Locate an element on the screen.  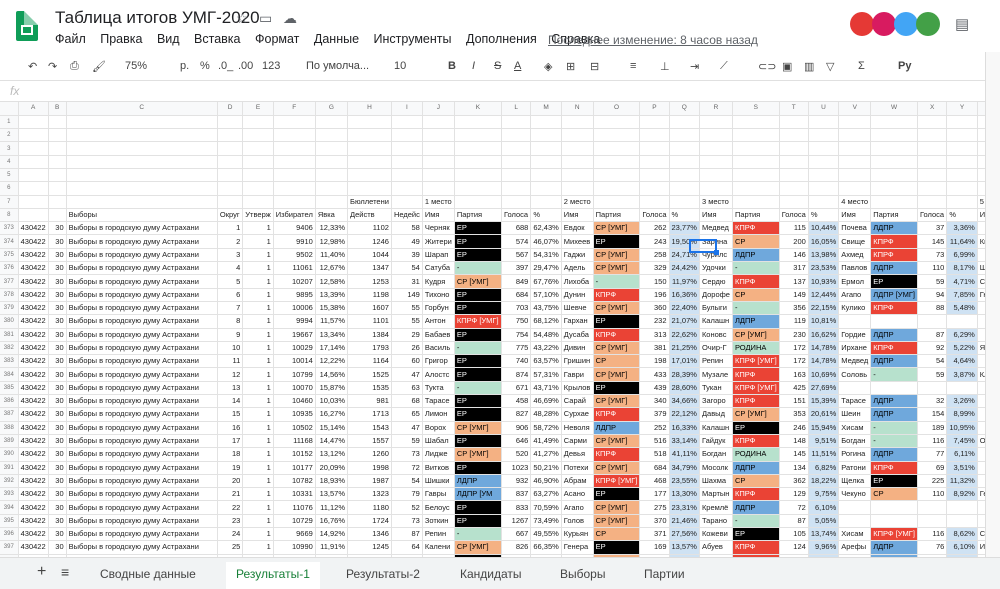
cell: 1 is located at coordinates (258, 374).